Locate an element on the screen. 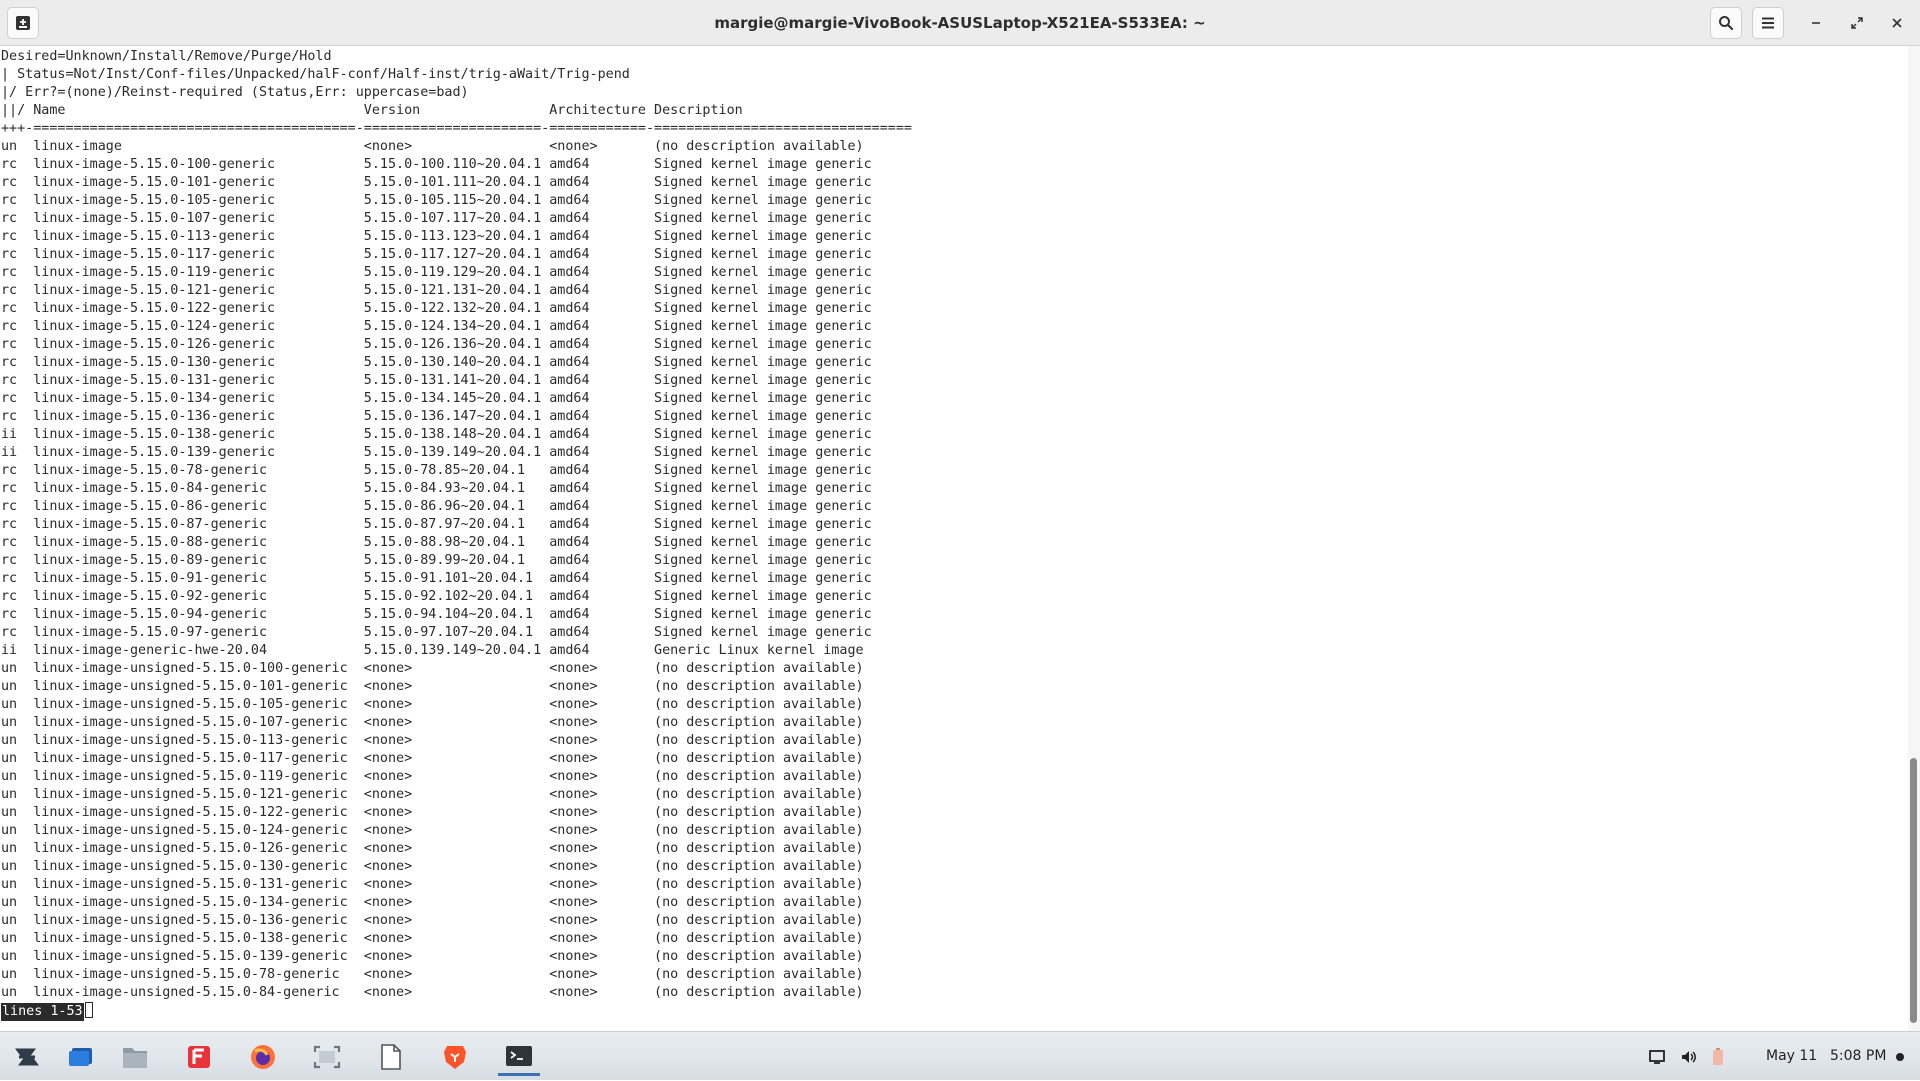  firefox-icon is located at coordinates (263, 1057).